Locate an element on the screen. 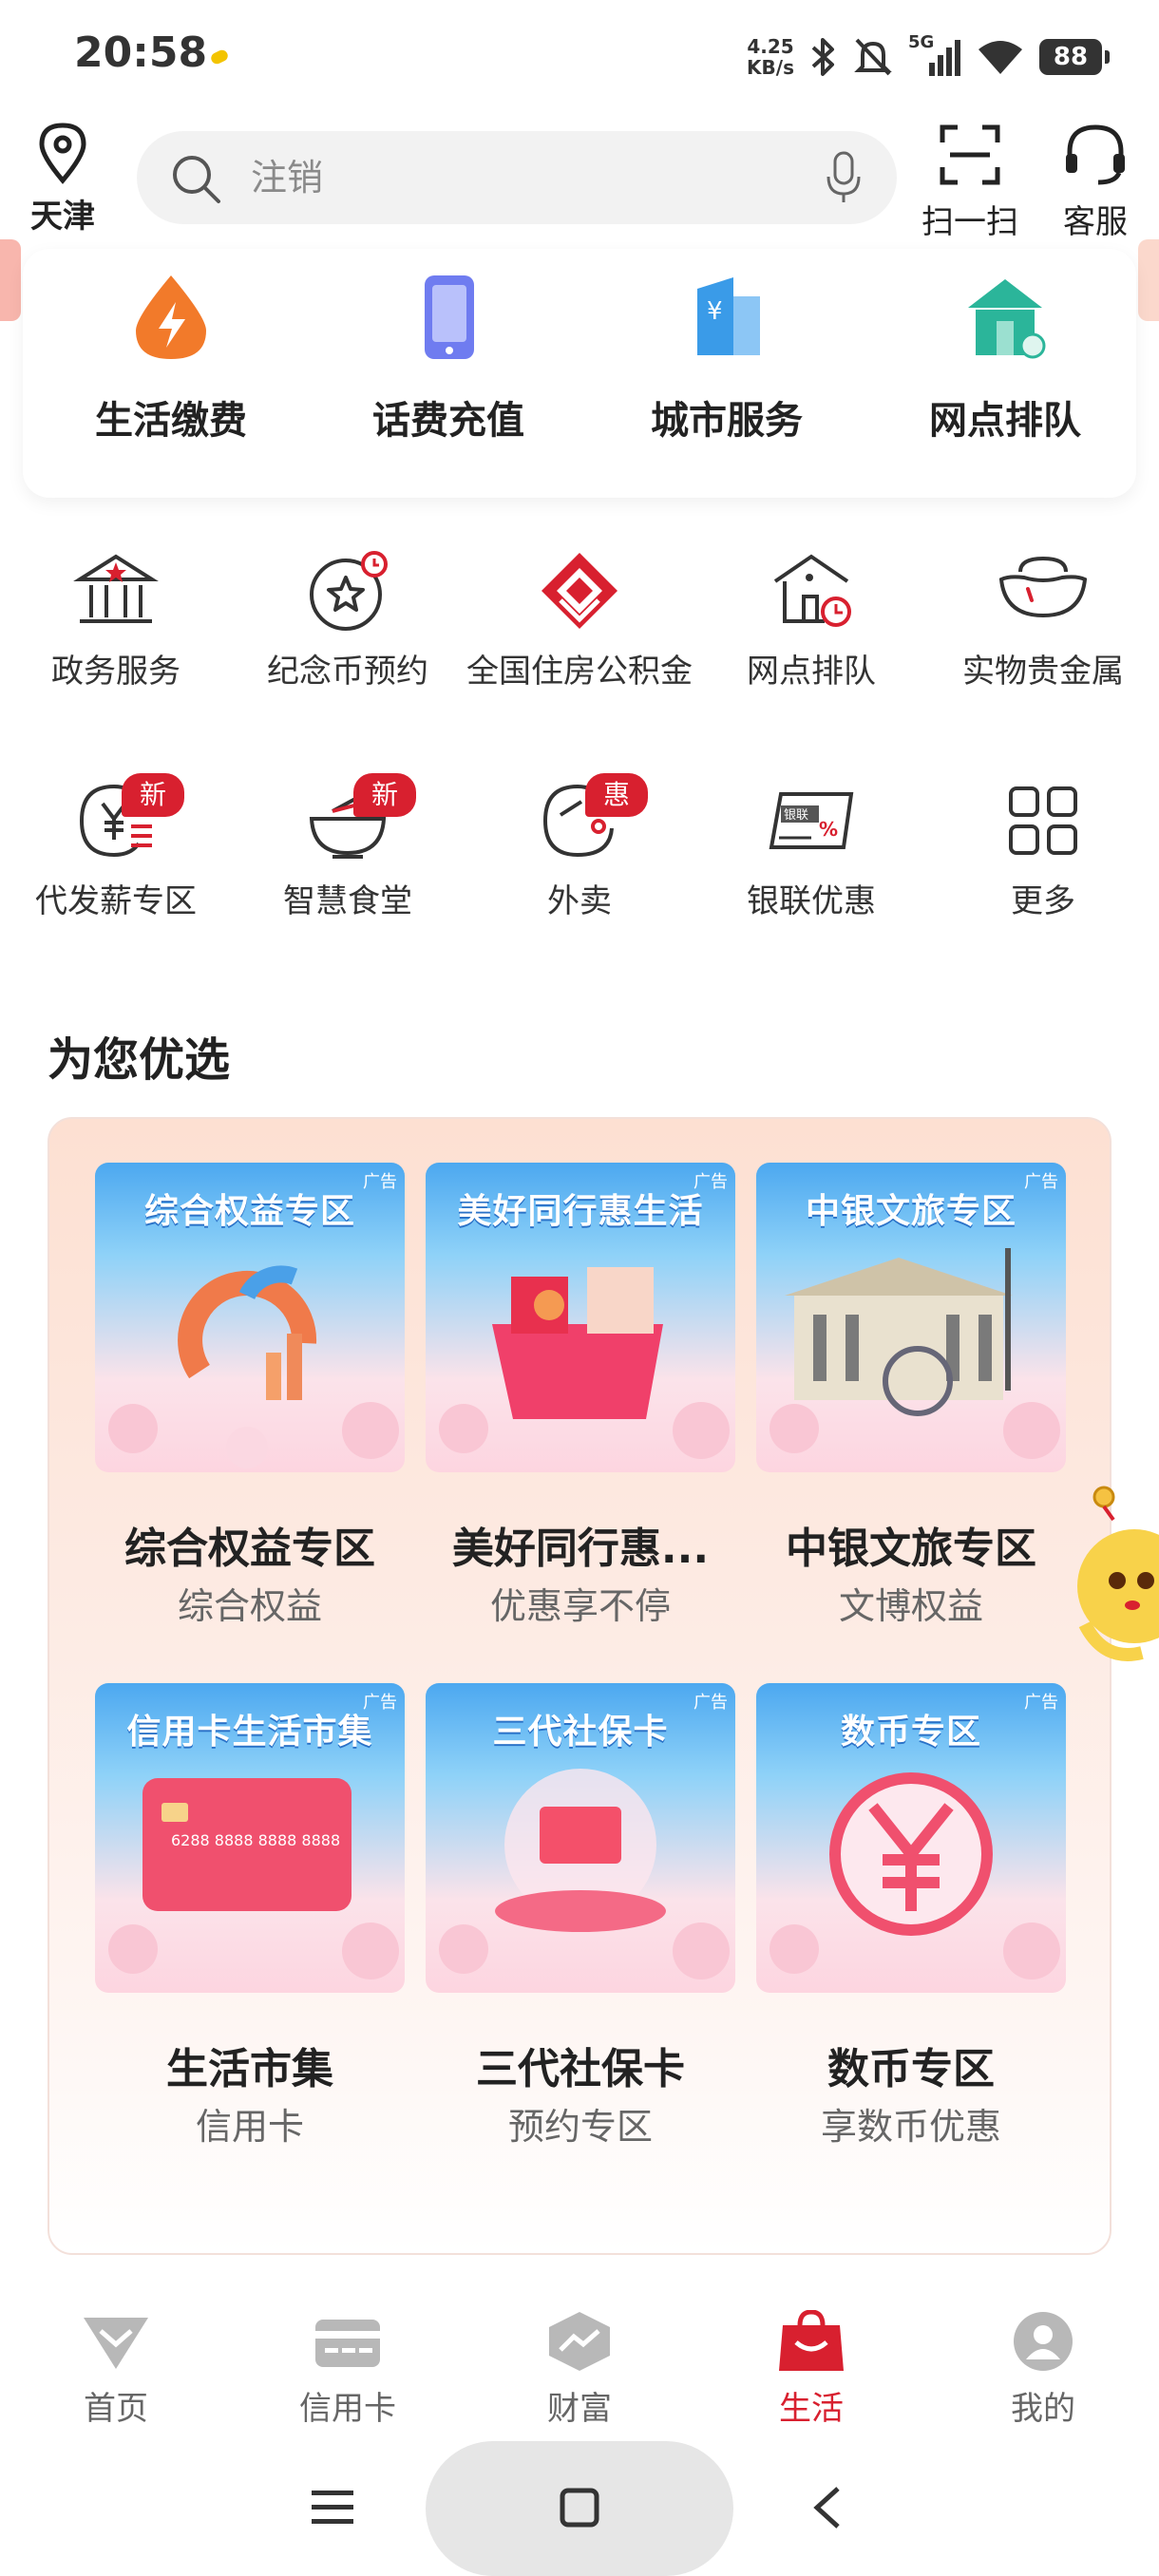 The width and height of the screenshot is (1159, 2576). promo-image: 信用卡生活市集 广告 6288 8888 8888 8888 is located at coordinates (250, 1838).